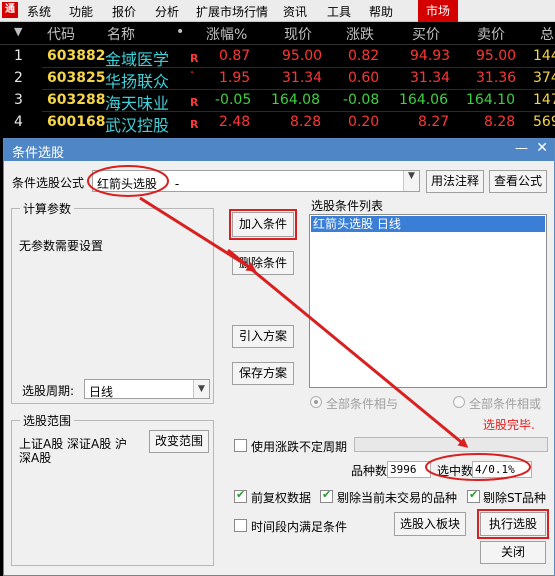 This screenshot has height=576, width=555. I want to click on uncertain-period-label: 使用涨跌不定周期, so click(299, 447).